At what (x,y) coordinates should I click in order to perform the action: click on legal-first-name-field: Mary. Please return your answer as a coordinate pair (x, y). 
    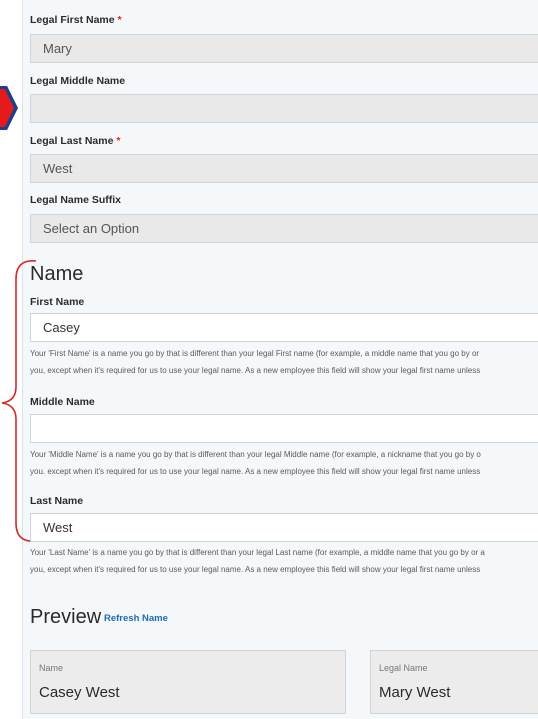
    Looking at the image, I should click on (284, 48).